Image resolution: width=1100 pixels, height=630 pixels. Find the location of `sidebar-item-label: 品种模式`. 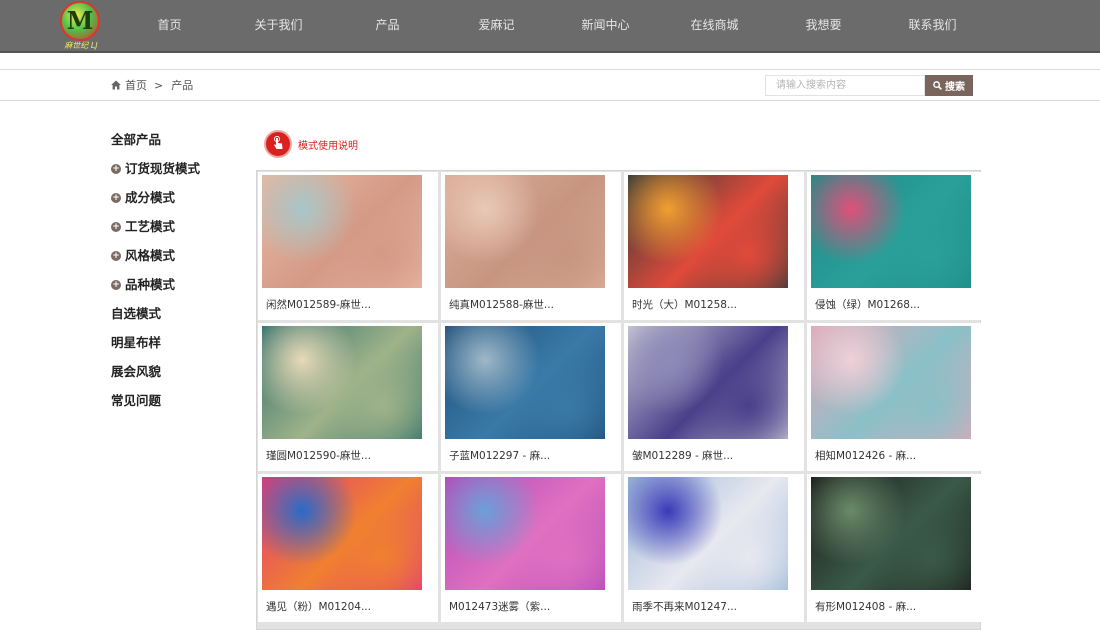

sidebar-item-label: 品种模式 is located at coordinates (150, 284).